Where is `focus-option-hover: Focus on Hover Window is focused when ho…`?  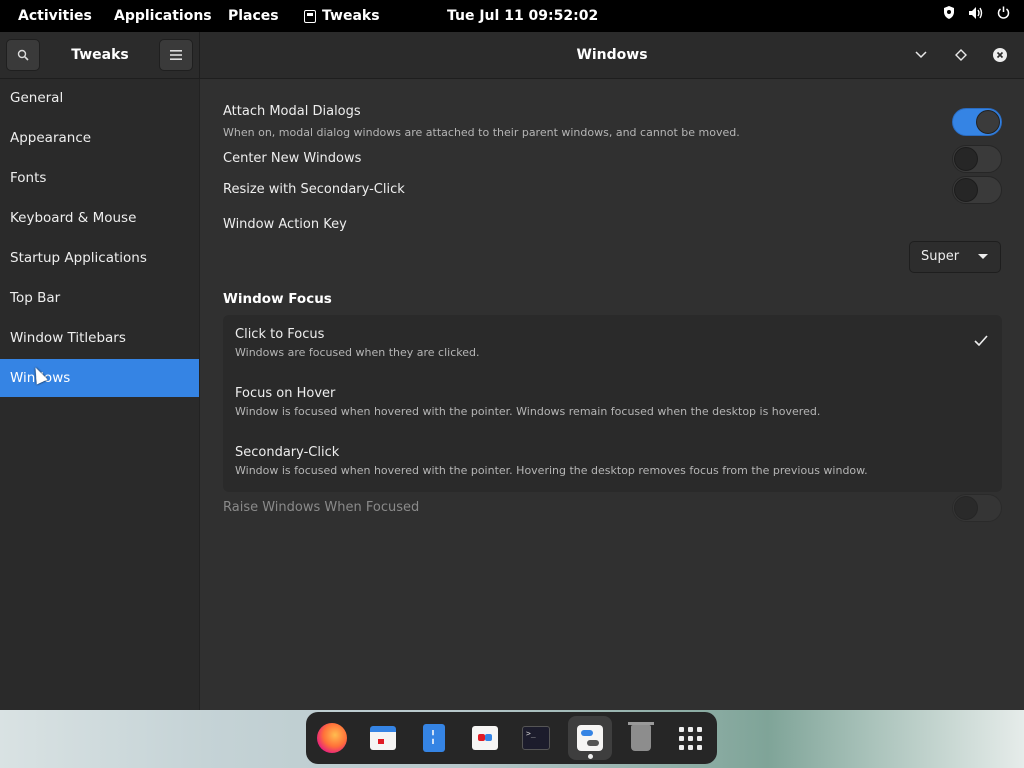
focus-option-hover: Focus on Hover Window is focused when ho… is located at coordinates (612, 403).